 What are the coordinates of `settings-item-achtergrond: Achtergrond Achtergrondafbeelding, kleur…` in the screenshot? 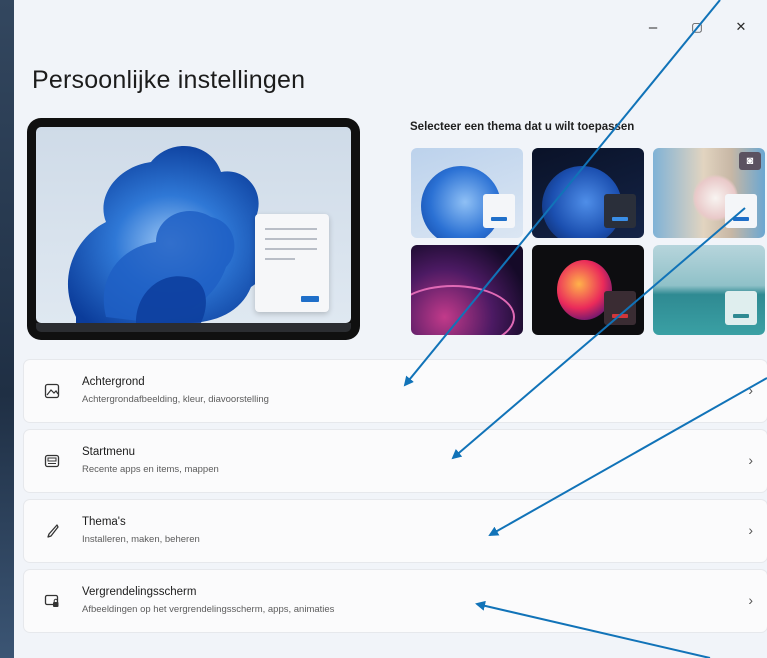 It's located at (395, 391).